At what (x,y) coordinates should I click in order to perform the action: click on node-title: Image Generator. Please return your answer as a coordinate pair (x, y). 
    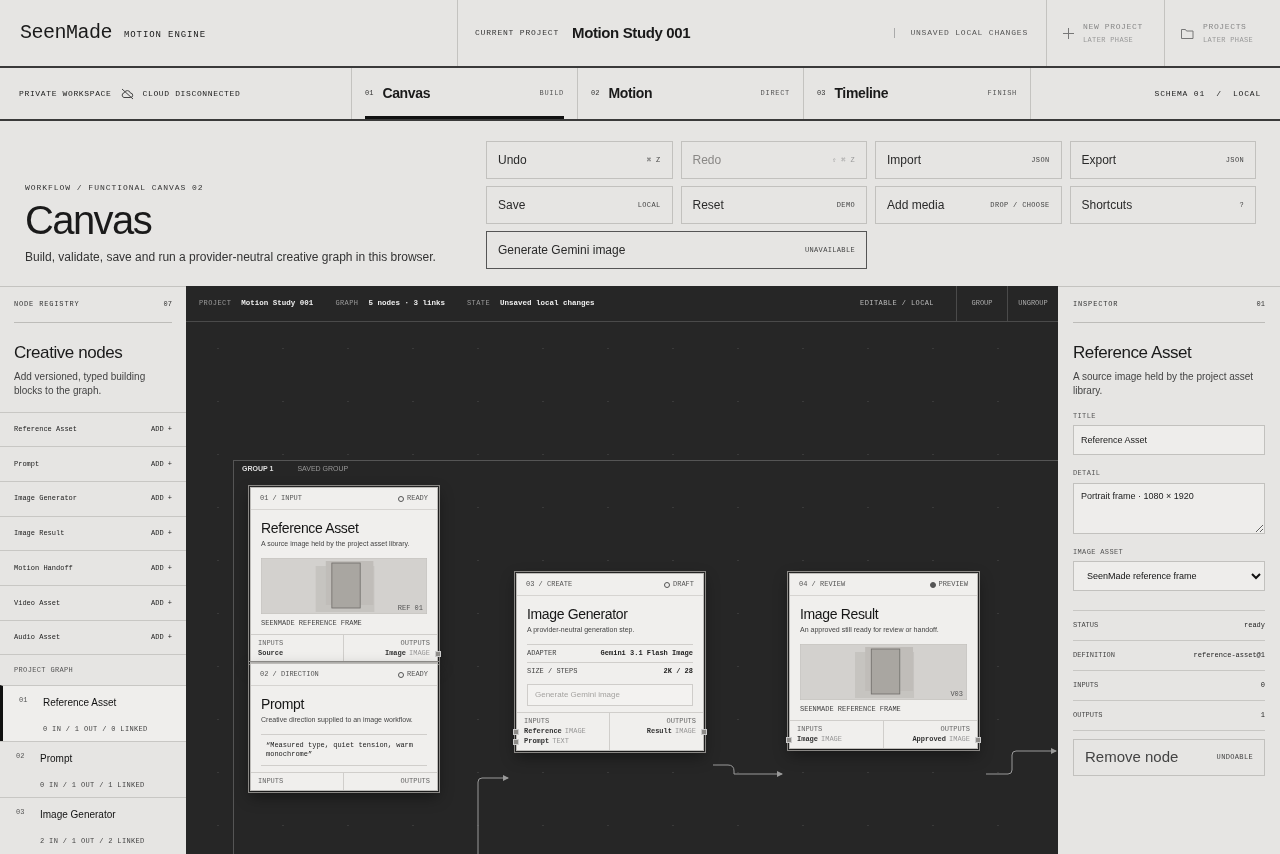
    Looking at the image, I should click on (578, 614).